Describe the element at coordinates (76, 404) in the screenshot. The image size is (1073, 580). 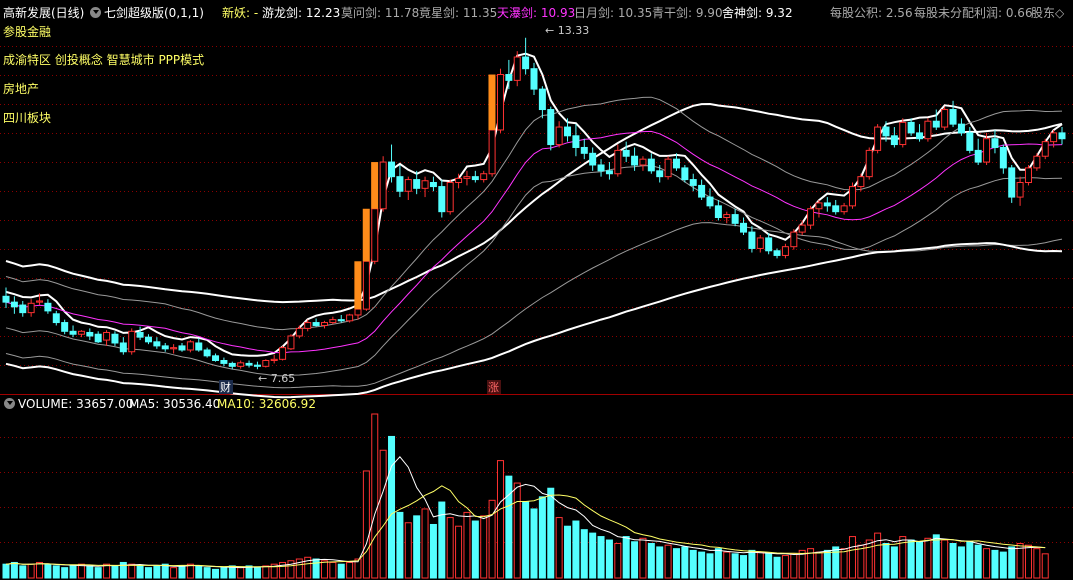
I see `volume-value: VOLUME: 33657.00` at that location.